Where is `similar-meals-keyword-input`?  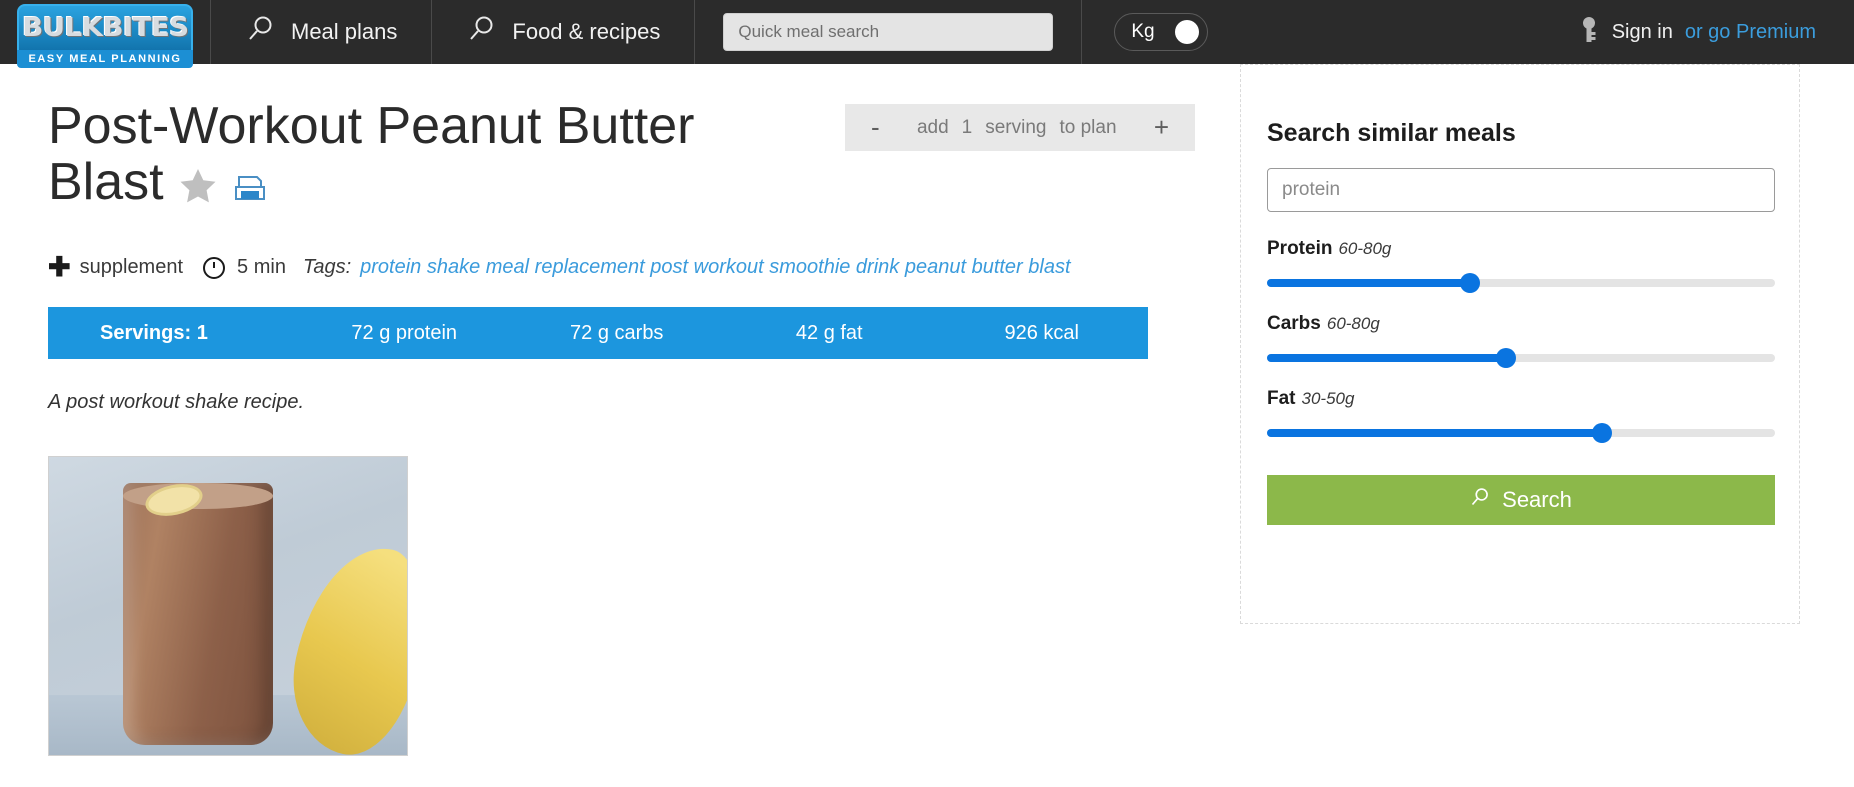
similar-meals-keyword-input is located at coordinates (1521, 190).